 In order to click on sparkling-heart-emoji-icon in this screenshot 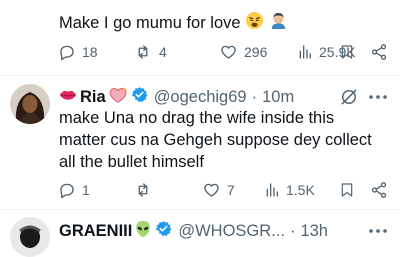, I will do `click(118, 97)`.